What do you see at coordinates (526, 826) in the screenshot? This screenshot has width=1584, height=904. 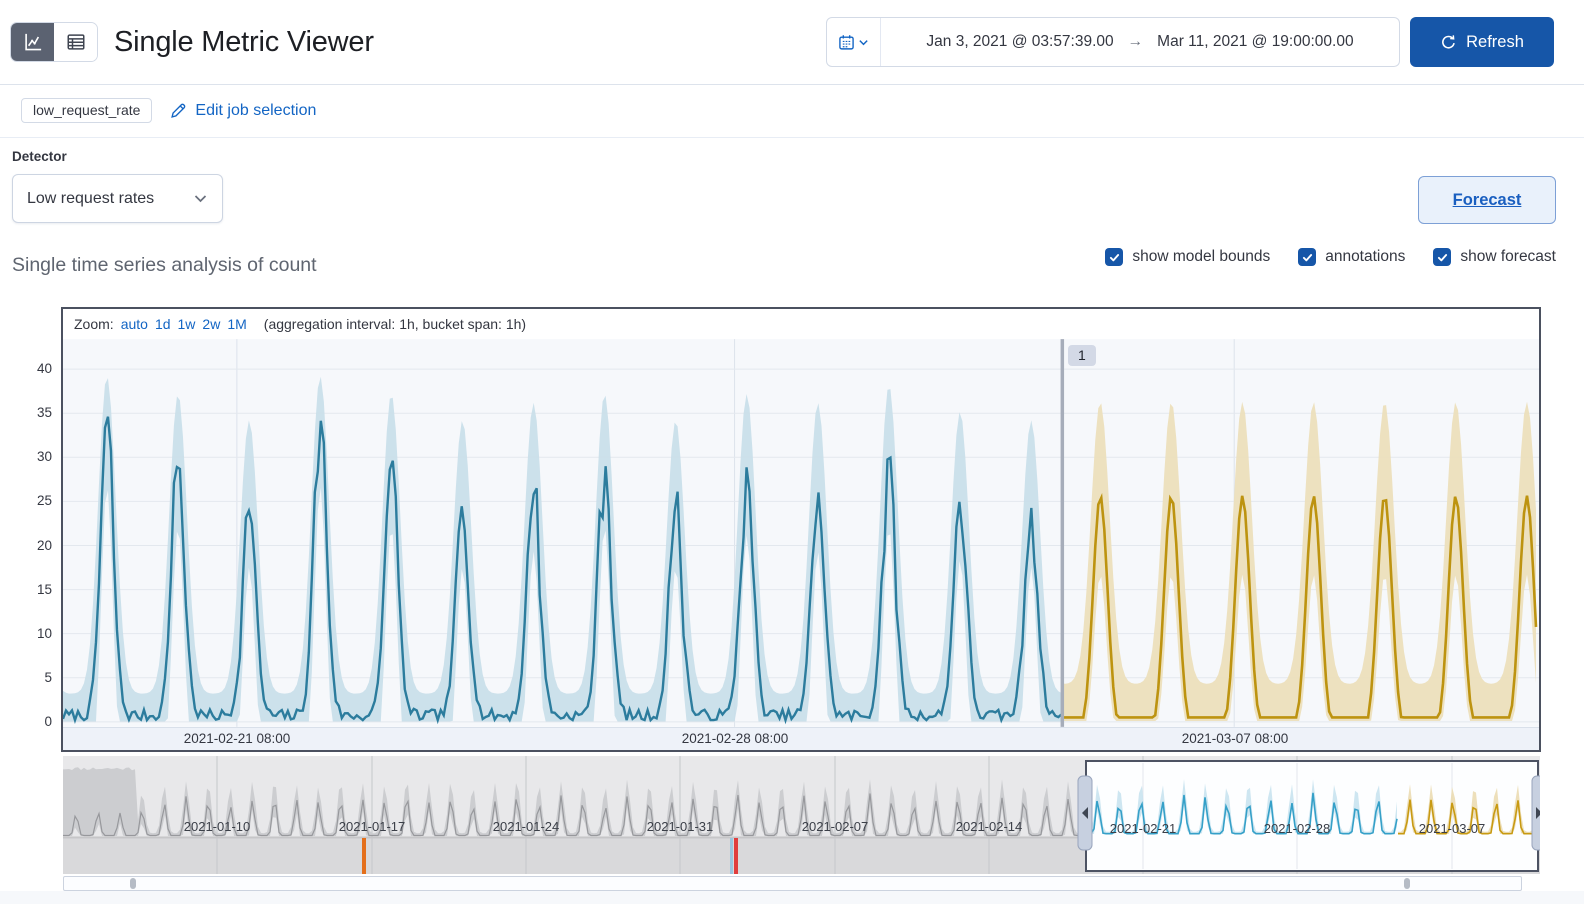 I see `navigator-tick-label: 2021-01-24` at bounding box center [526, 826].